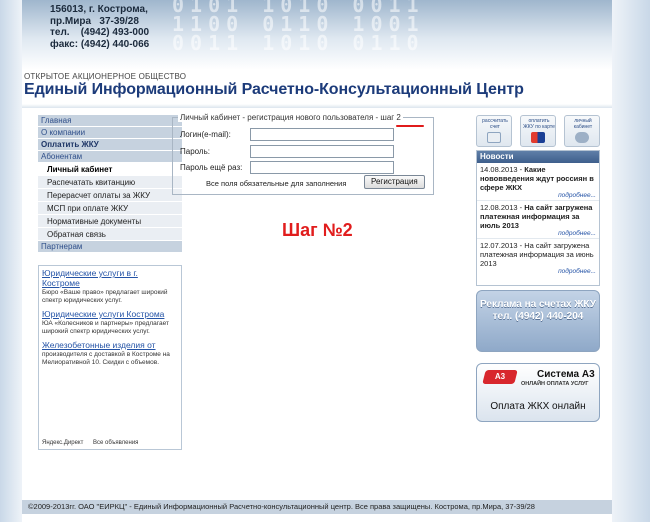 The height and width of the screenshot is (522, 650). I want to click on menu-item-pay: Оплатить ЖКУ, so click(110, 145).